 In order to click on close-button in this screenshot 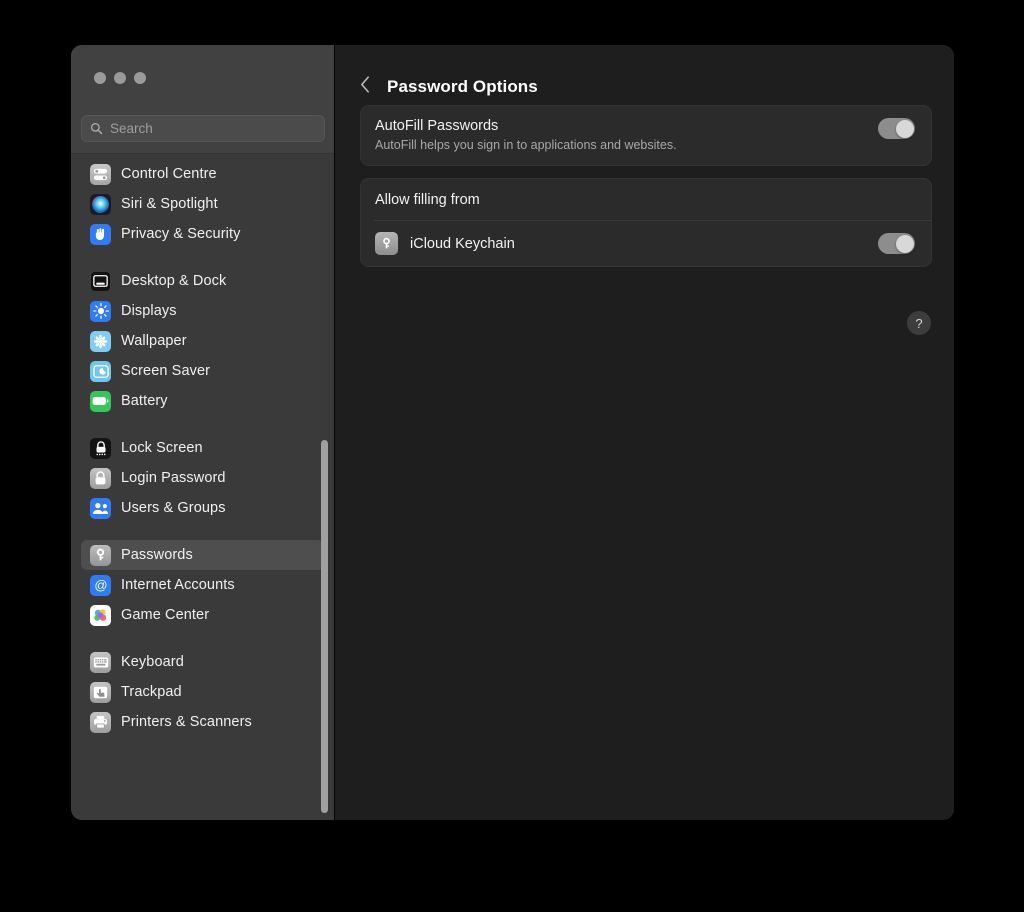, I will do `click(100, 78)`.